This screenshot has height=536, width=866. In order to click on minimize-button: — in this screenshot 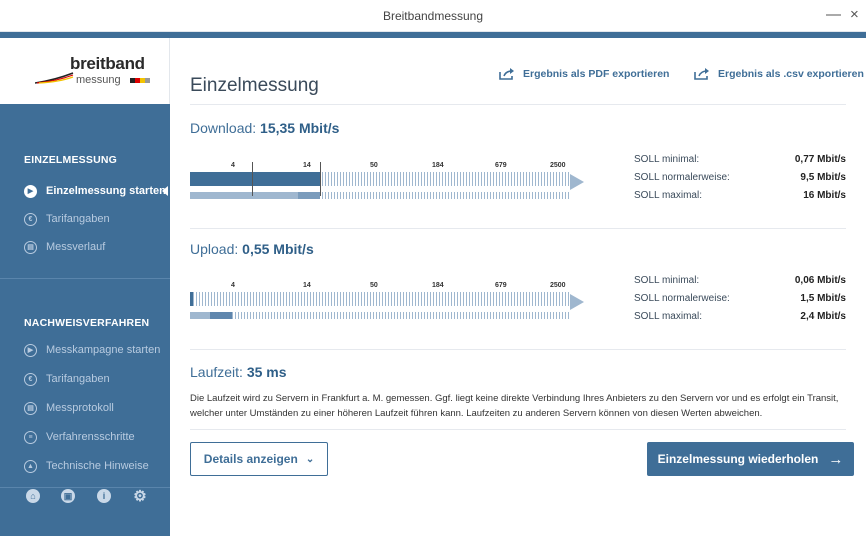, I will do `click(833, 15)`.